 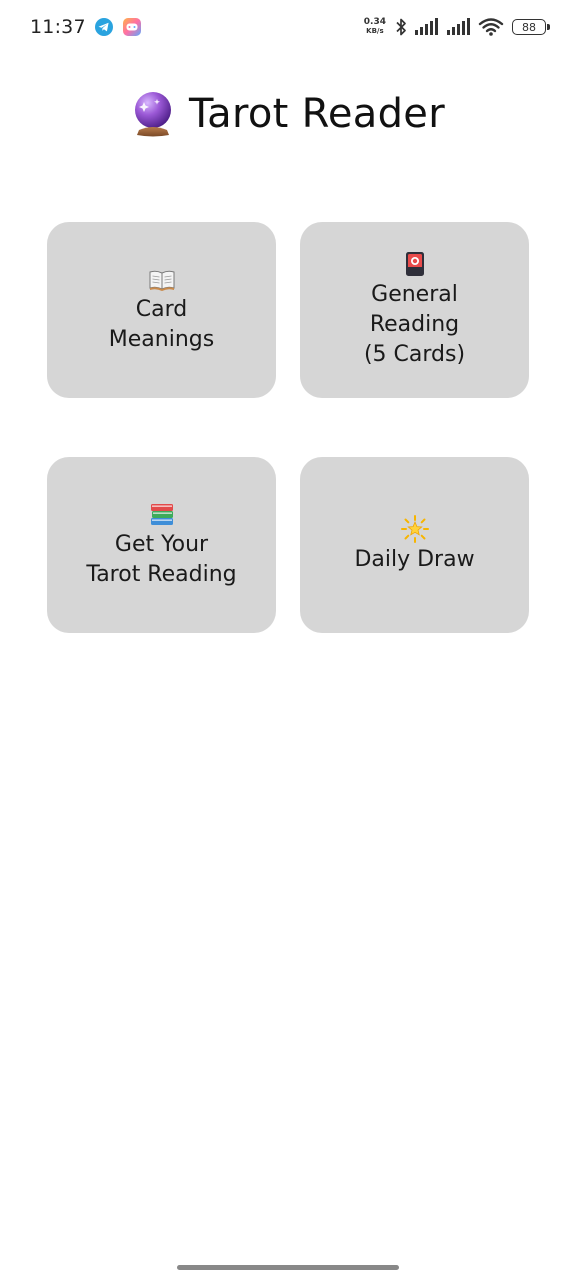 I want to click on network-speed-value: 0.34, so click(x=374, y=22).